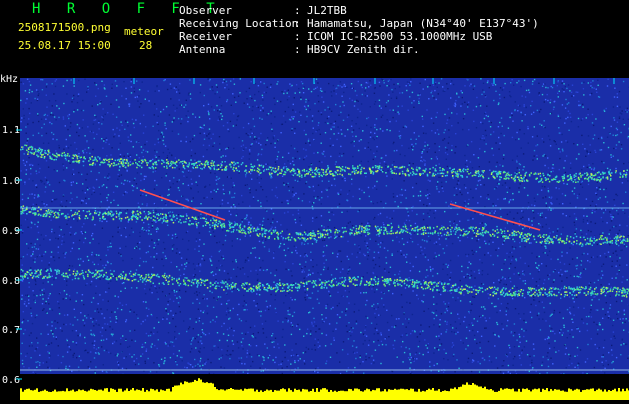 Image resolution: width=629 pixels, height=404 pixels. What do you see at coordinates (64, 45) in the screenshot?
I see `datetime: 25.08.17 15:00` at bounding box center [64, 45].